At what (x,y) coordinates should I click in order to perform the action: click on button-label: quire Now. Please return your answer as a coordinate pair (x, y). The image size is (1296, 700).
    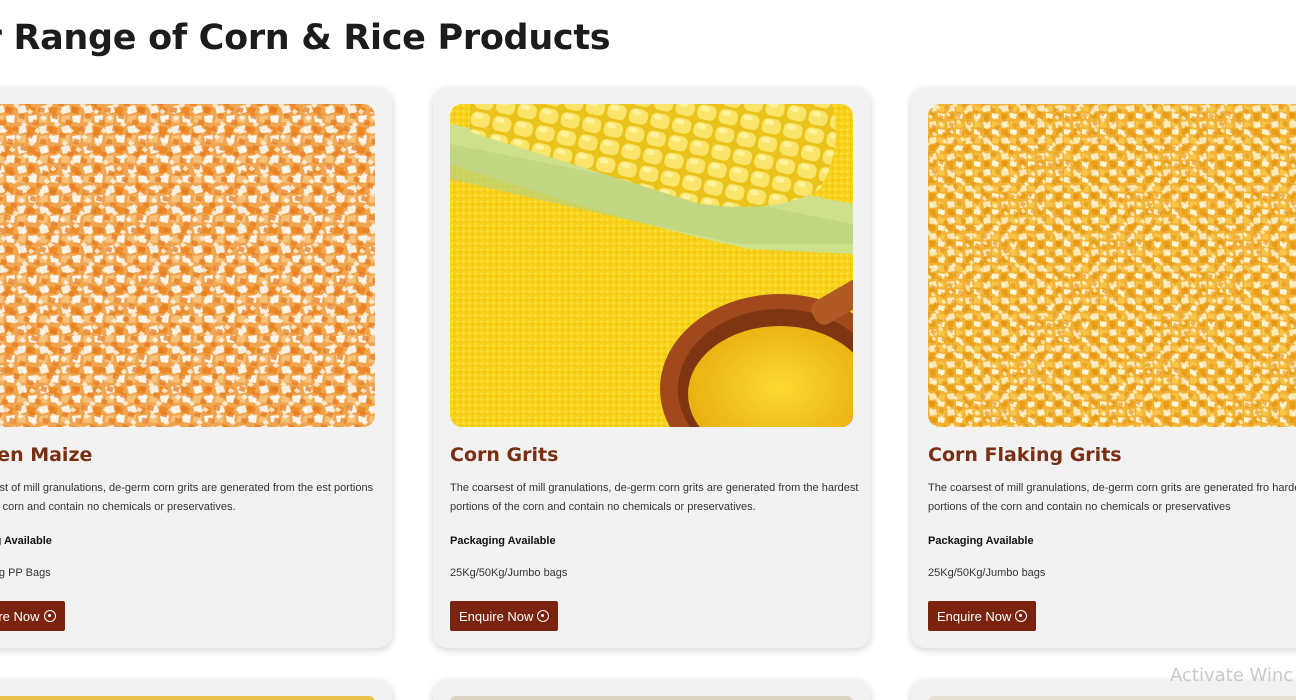
    Looking at the image, I should click on (20, 616).